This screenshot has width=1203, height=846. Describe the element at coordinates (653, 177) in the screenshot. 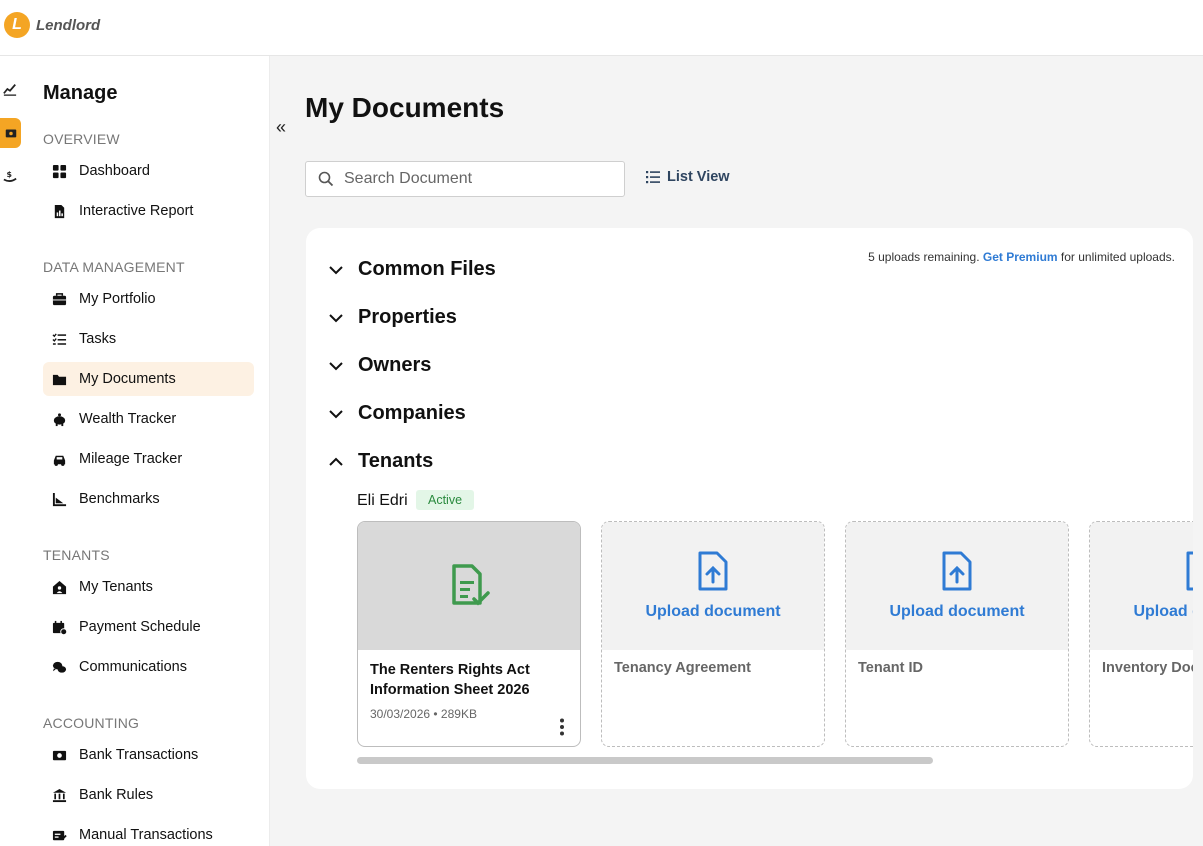

I see `list-icon` at that location.